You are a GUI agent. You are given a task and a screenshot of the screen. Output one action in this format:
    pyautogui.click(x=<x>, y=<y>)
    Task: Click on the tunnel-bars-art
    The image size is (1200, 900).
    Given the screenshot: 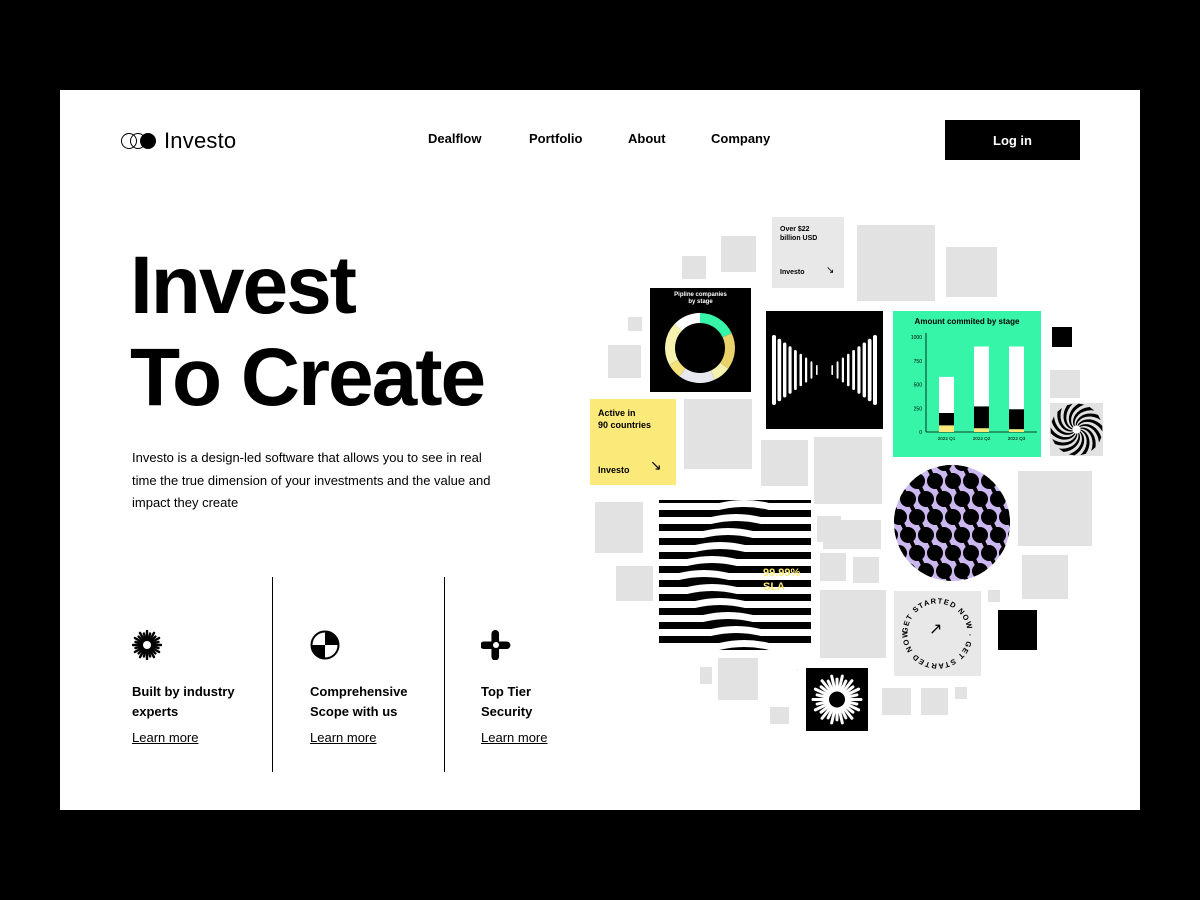 What is the action you would take?
    pyautogui.click(x=824, y=370)
    